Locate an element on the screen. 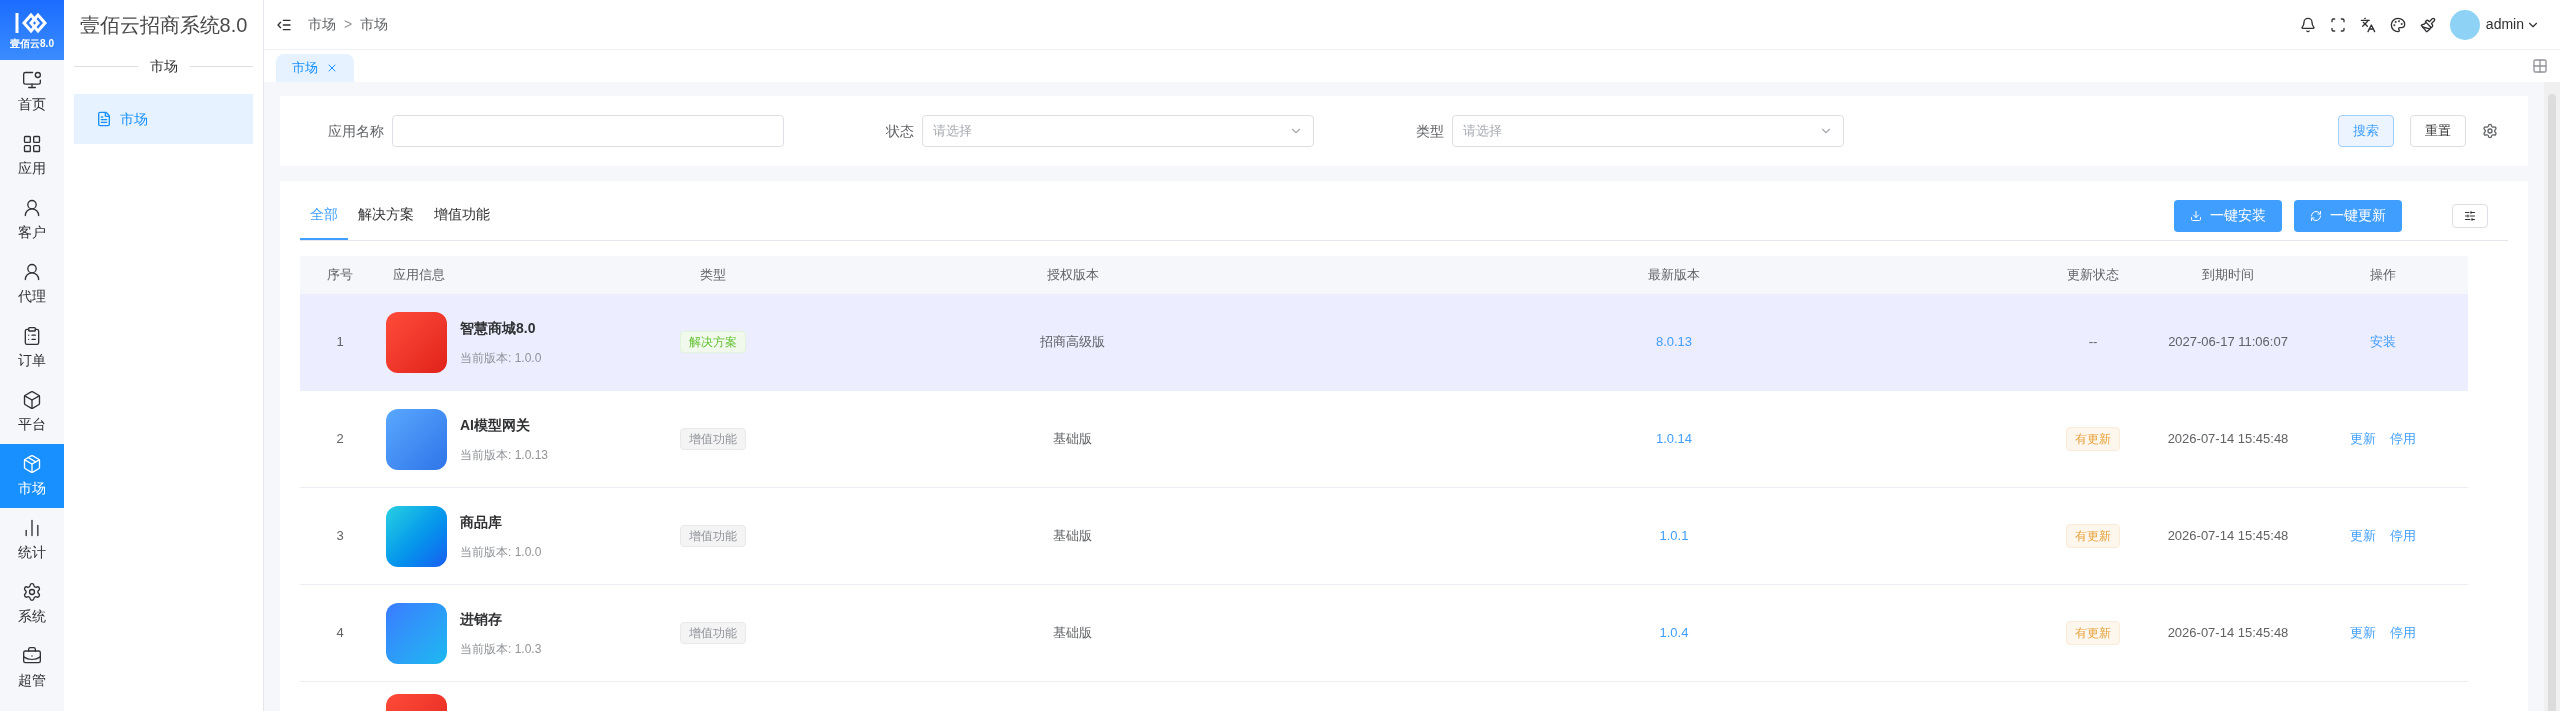  latest-version: 1.0.4 is located at coordinates (1674, 633).